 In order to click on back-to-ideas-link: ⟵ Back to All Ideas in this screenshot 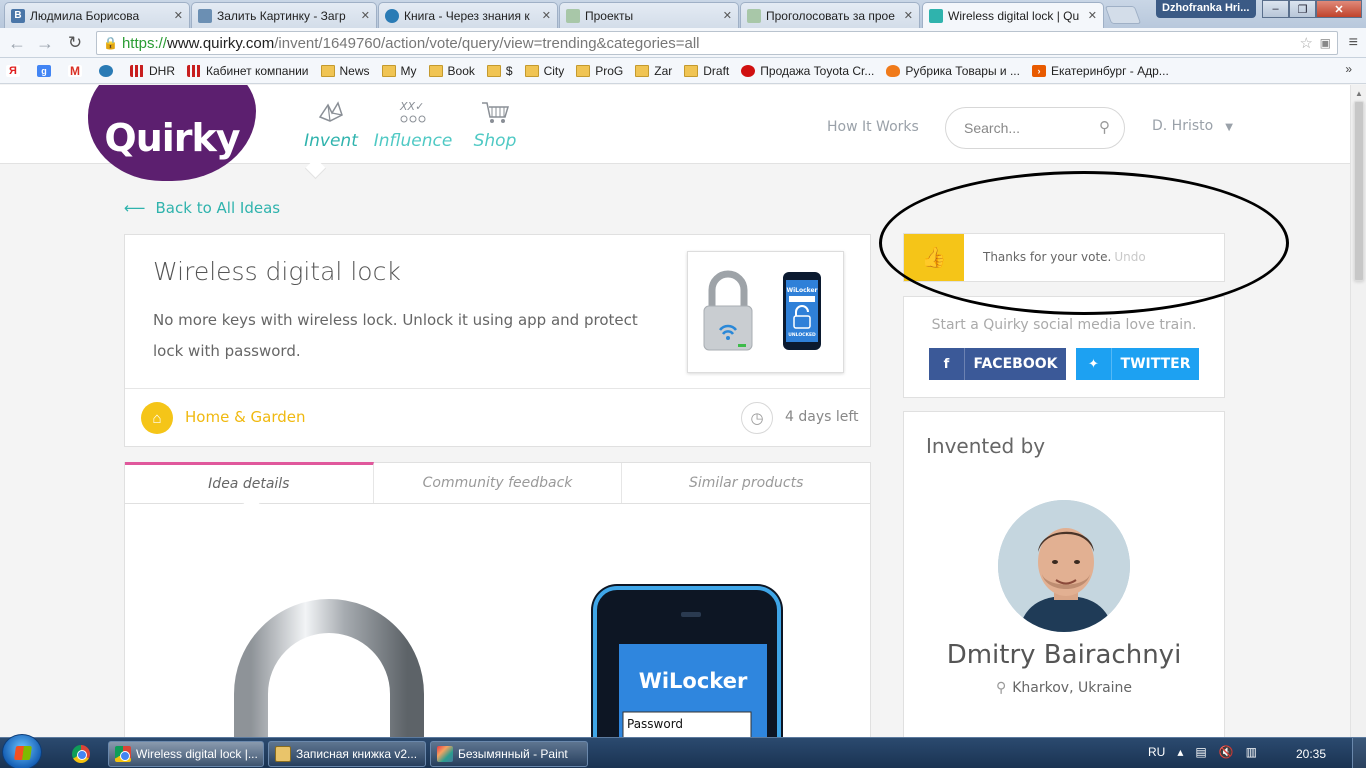, I will do `click(202, 208)`.